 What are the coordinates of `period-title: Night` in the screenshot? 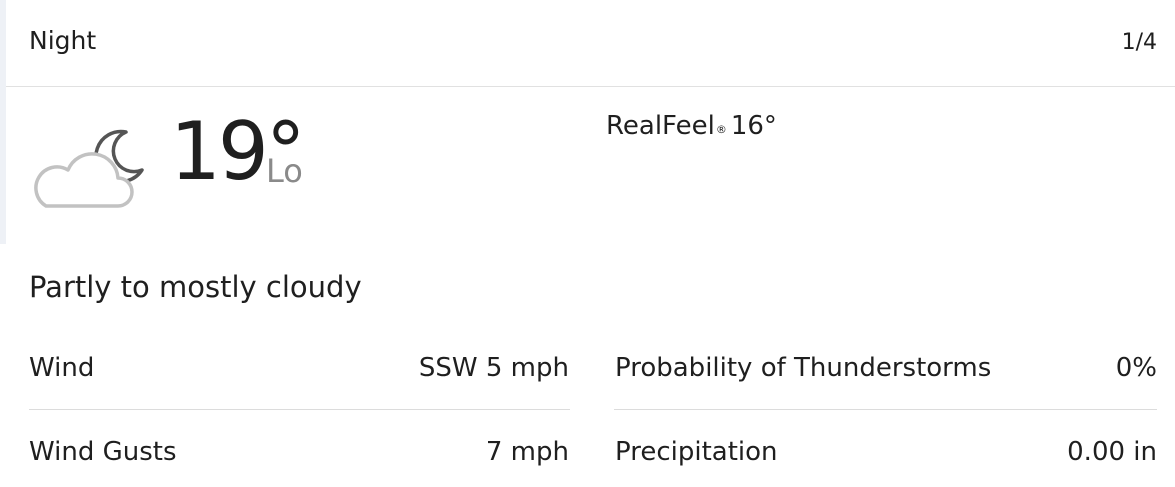 It's located at (63, 40).